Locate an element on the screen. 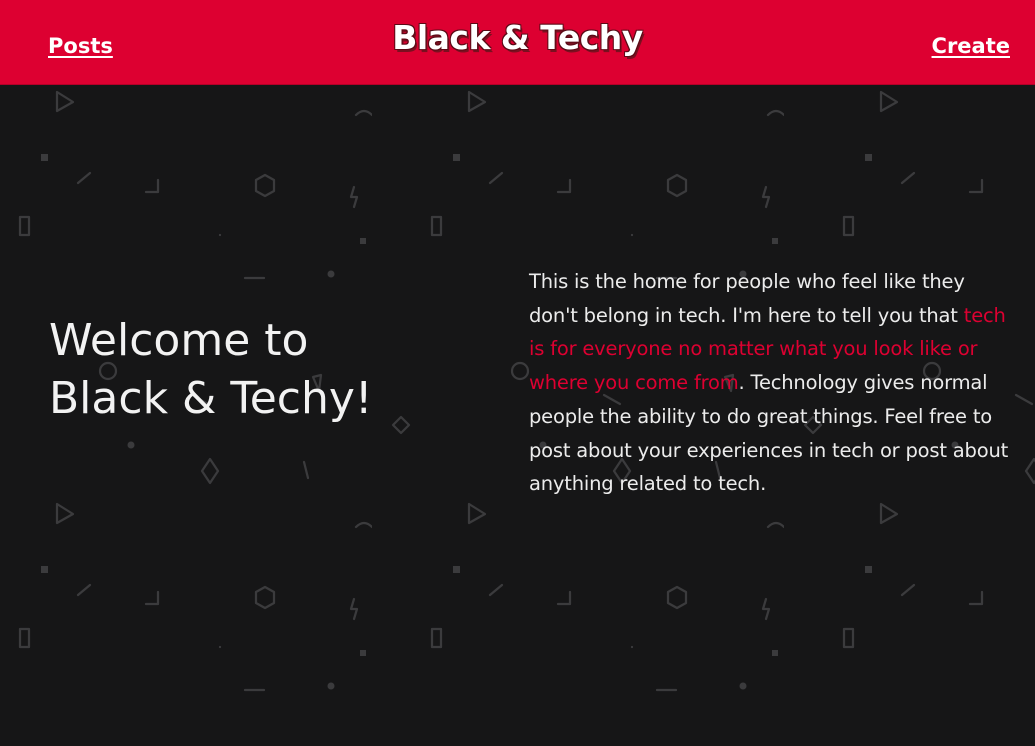 The image size is (1035, 746). site-logo: Black & Techy is located at coordinates (517, 37).